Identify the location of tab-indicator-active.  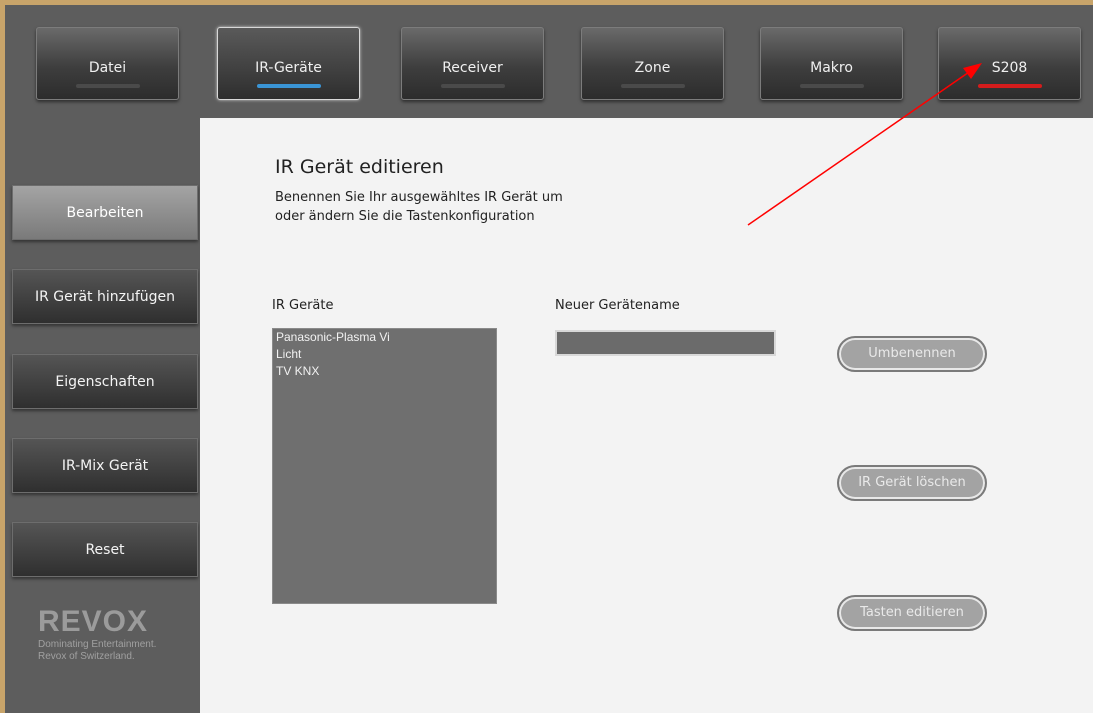
(289, 86).